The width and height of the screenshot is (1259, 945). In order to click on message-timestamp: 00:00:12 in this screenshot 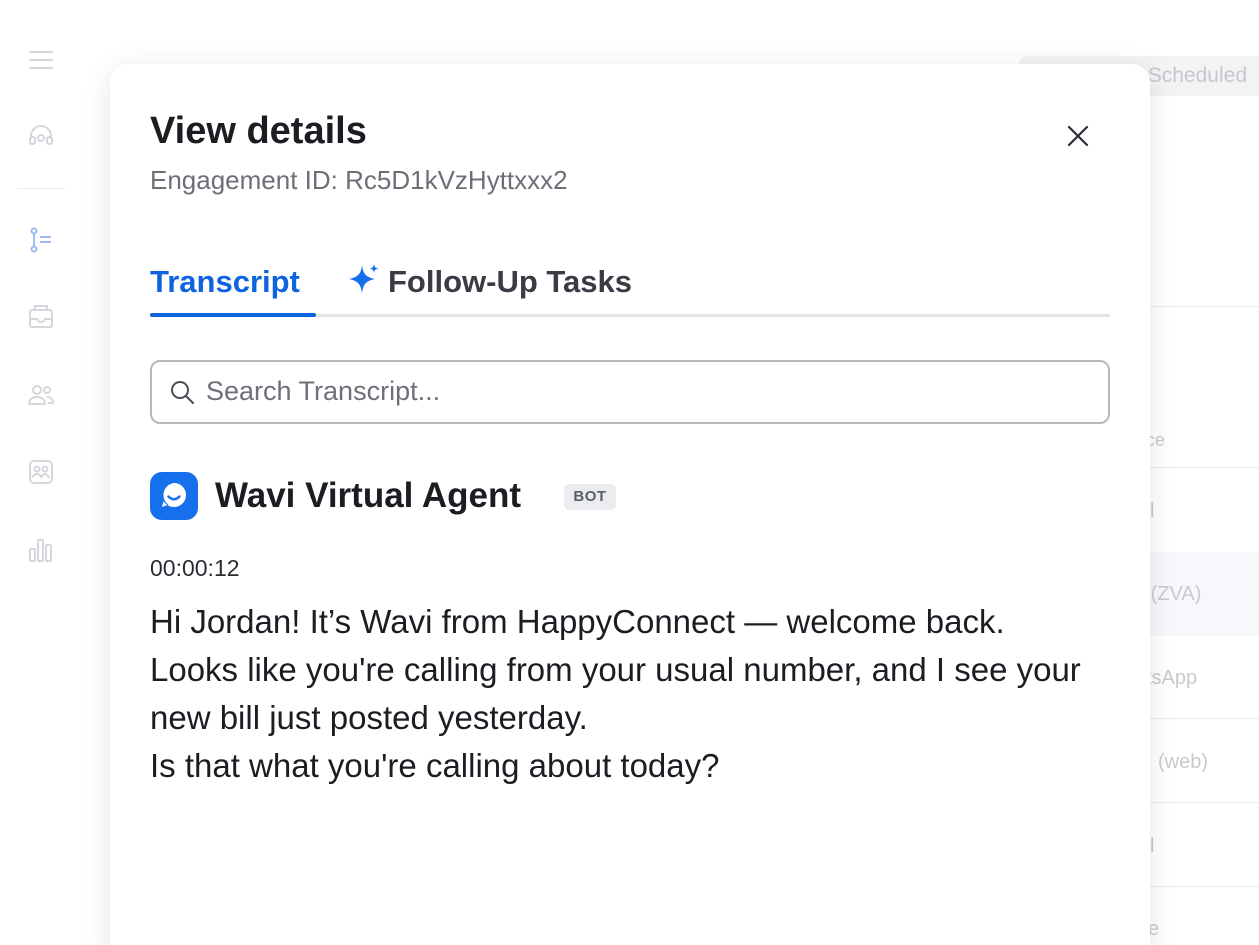, I will do `click(195, 568)`.